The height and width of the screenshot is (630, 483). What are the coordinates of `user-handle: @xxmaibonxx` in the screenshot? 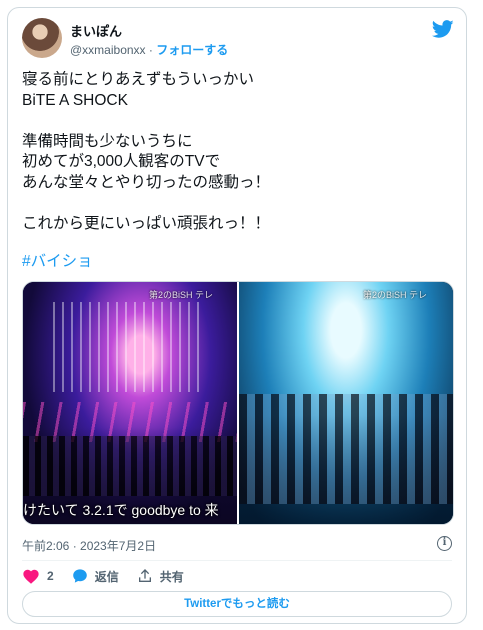 It's located at (108, 50).